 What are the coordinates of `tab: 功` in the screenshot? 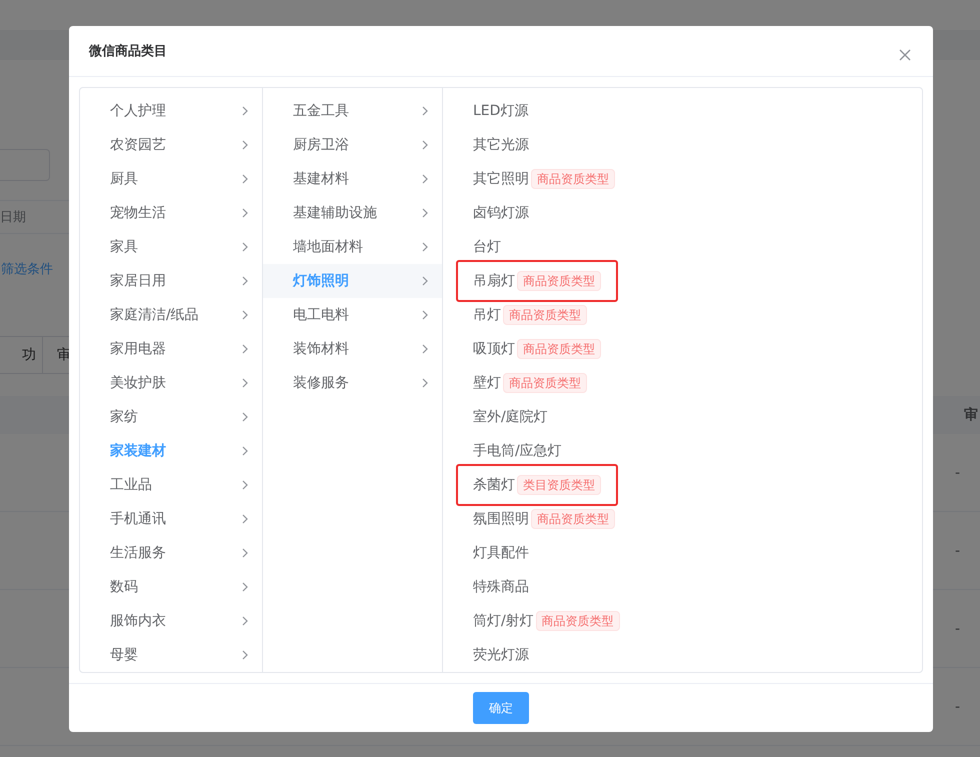 It's located at (21, 355).